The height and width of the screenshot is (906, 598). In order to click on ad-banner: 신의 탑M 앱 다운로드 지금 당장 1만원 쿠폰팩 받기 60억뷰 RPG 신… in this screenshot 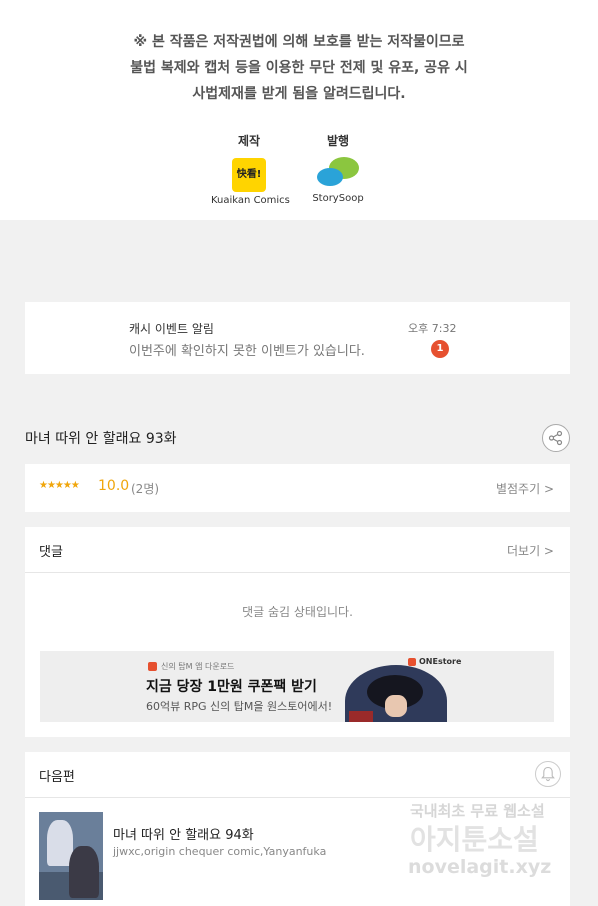, I will do `click(297, 686)`.